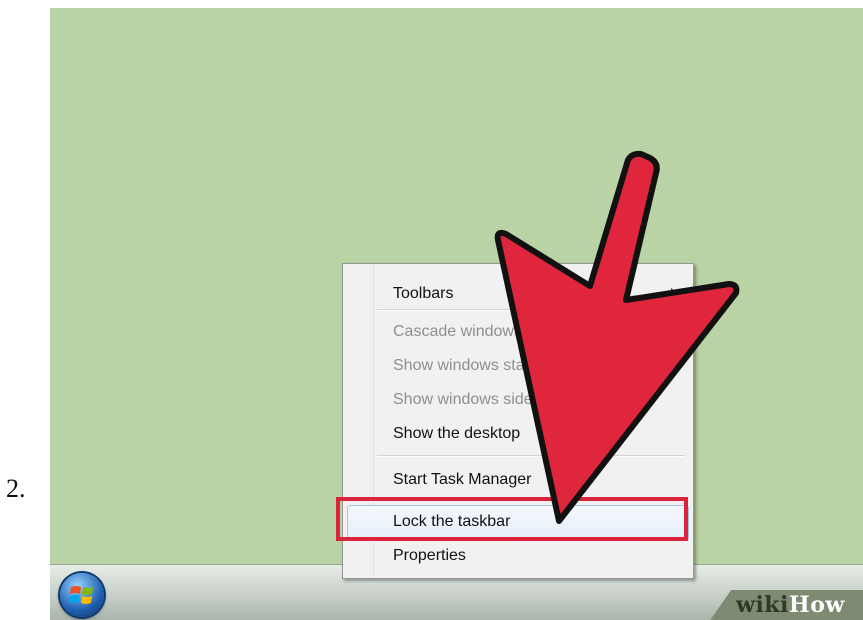 The image size is (863, 620). What do you see at coordinates (16, 488) in the screenshot?
I see `step-number: 2.` at bounding box center [16, 488].